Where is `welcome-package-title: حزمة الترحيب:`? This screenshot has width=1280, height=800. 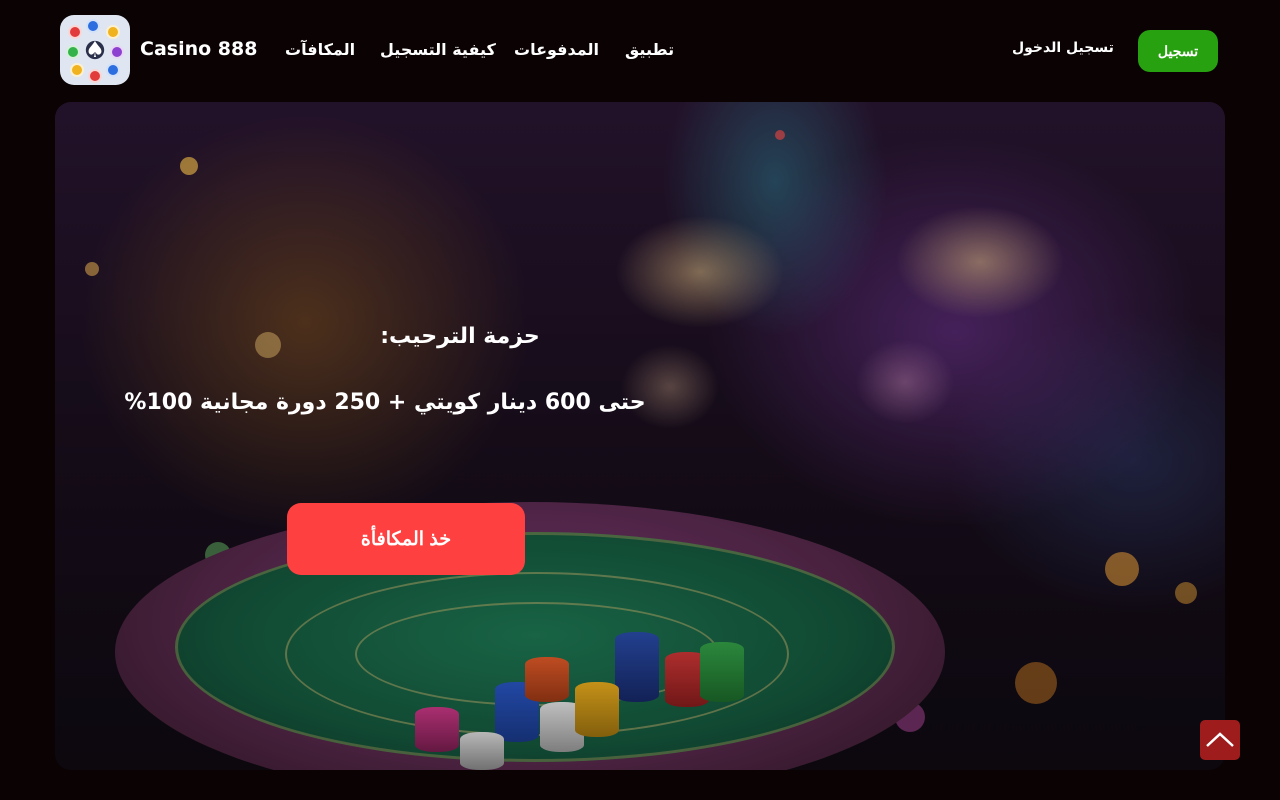
welcome-package-title: حزمة الترحيب: is located at coordinates (460, 336).